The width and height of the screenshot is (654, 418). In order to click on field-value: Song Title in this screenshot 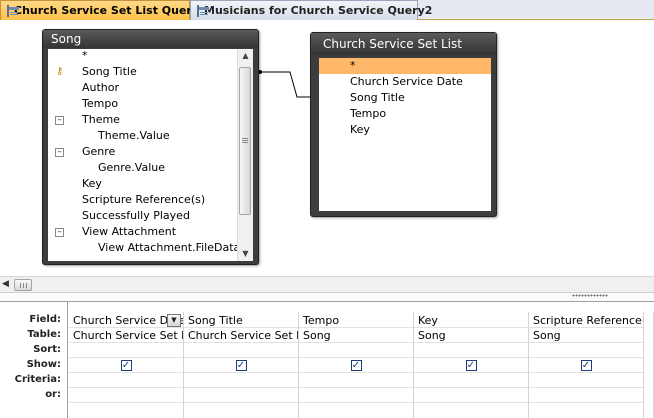, I will do `click(215, 320)`.